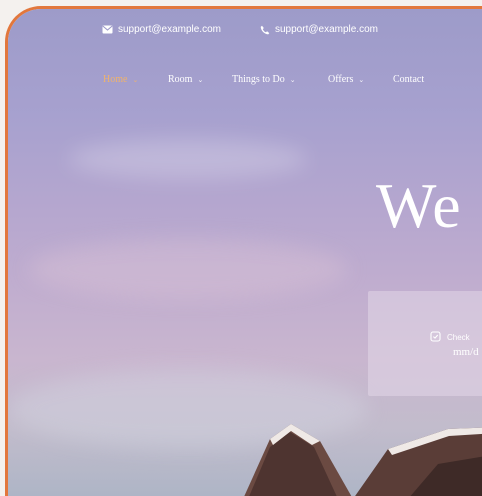  Describe the element at coordinates (180, 79) in the screenshot. I see `nav-label: Room` at that location.